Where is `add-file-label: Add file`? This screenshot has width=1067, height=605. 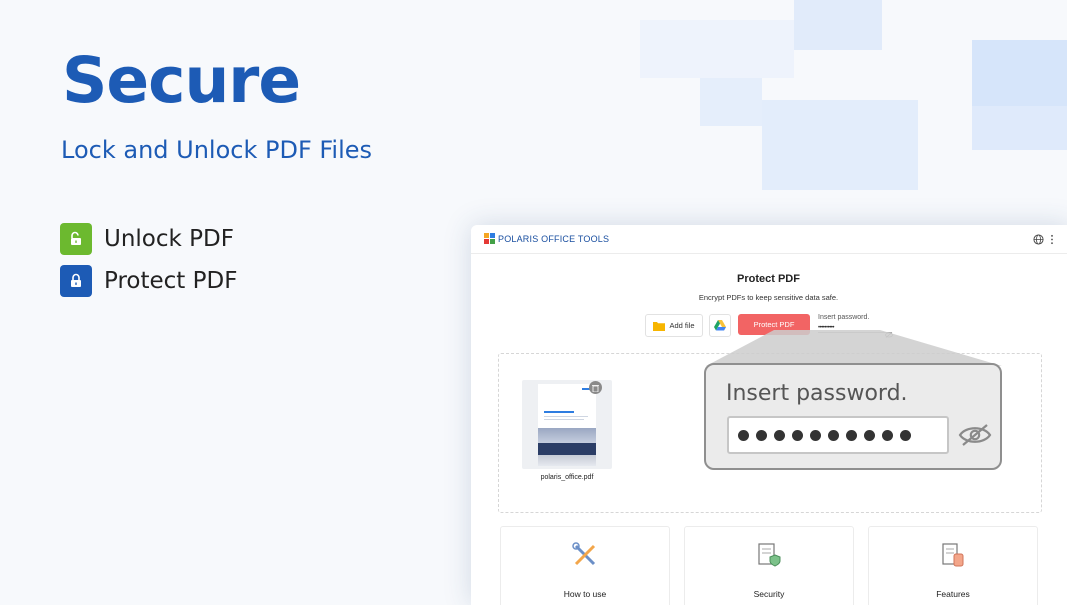 add-file-label: Add file is located at coordinates (682, 325).